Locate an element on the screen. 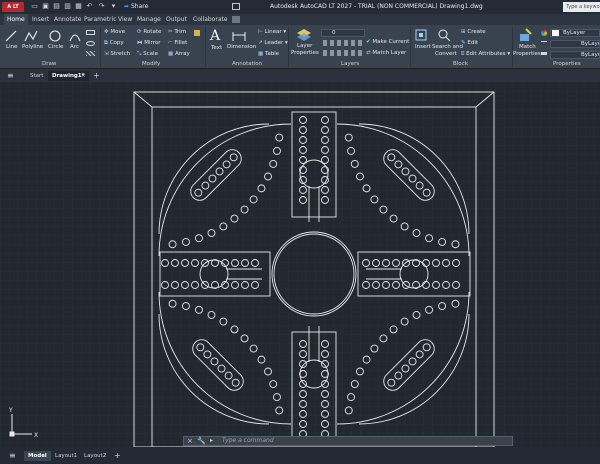  scale-icon: ⤡ is located at coordinates (139, 54).